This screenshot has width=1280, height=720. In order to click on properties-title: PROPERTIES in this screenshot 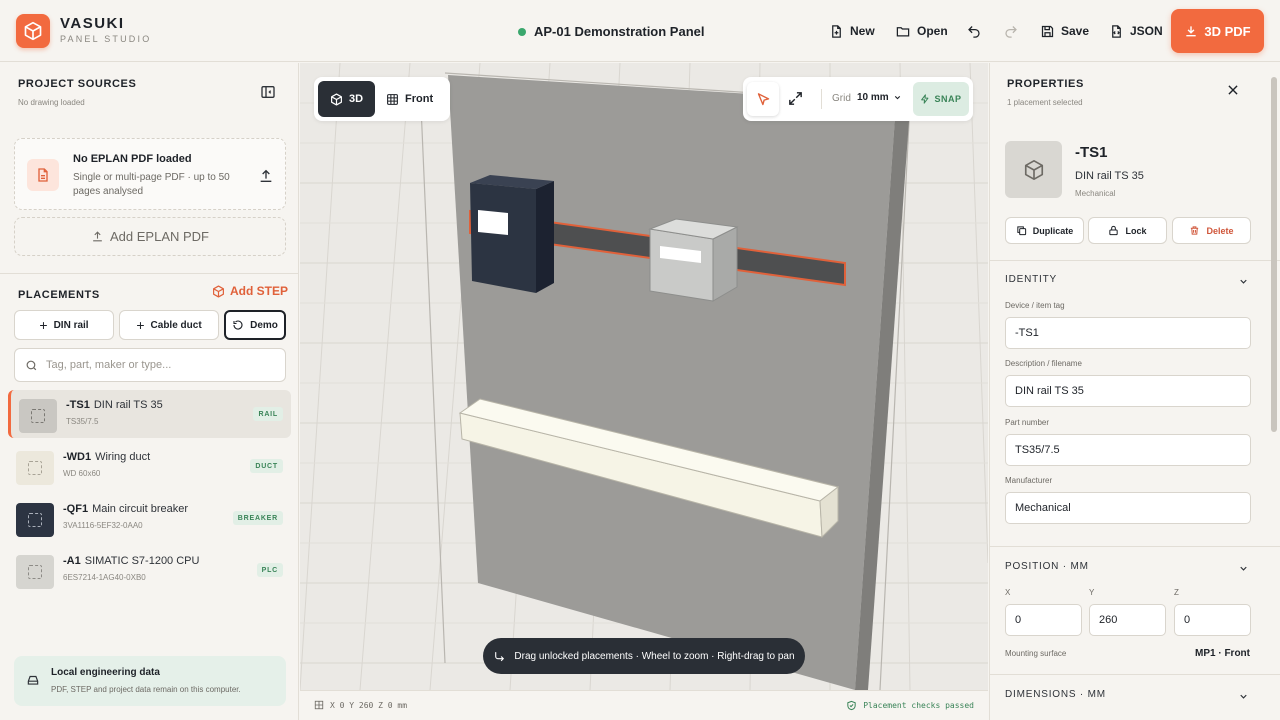, I will do `click(1045, 84)`.